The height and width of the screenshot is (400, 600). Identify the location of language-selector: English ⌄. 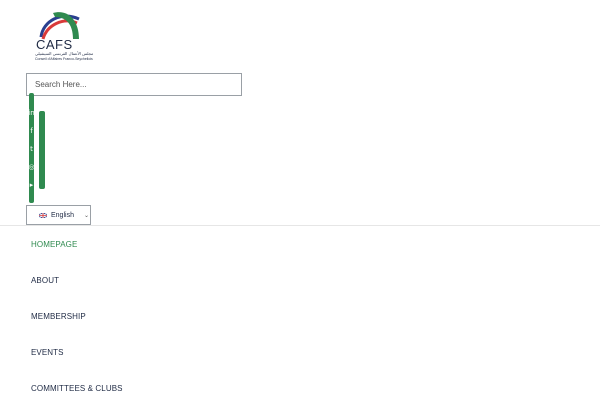
(58, 215).